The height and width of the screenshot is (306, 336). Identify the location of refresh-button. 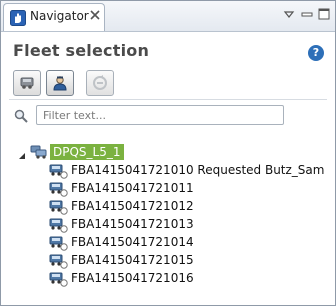
(100, 83).